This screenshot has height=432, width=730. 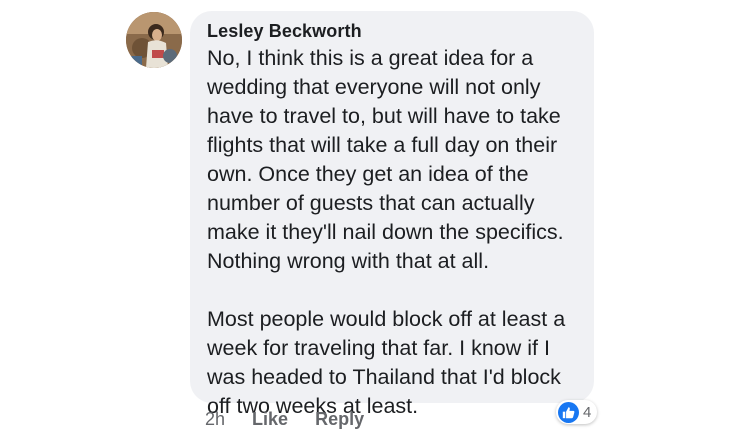 I want to click on comment-timestamp: 2h, so click(x=215, y=419).